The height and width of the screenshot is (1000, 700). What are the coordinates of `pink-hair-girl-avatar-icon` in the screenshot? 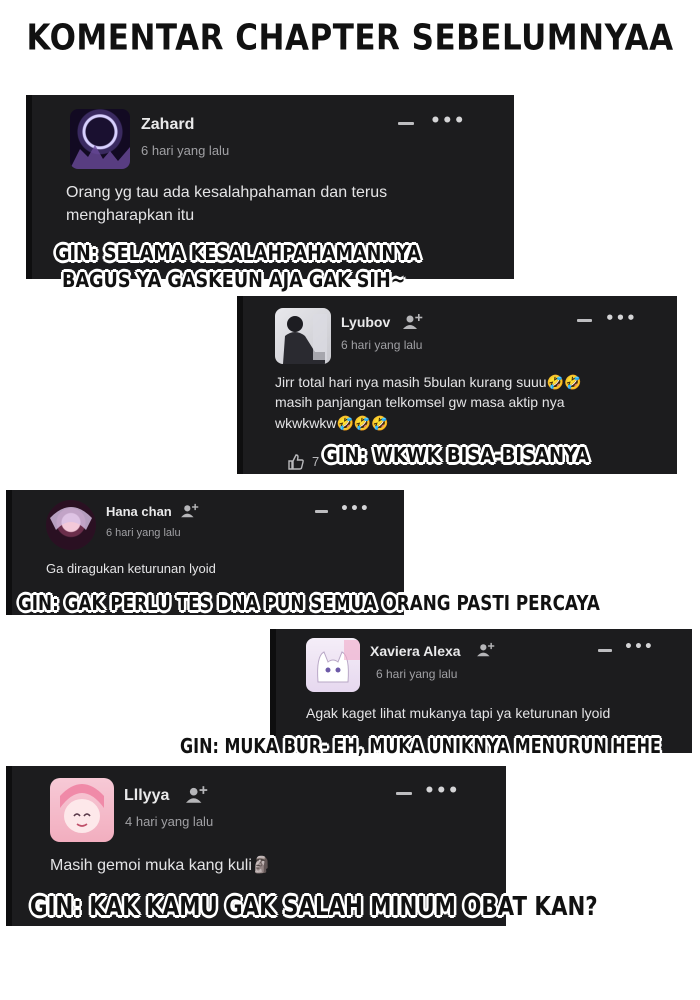 It's located at (82, 808).